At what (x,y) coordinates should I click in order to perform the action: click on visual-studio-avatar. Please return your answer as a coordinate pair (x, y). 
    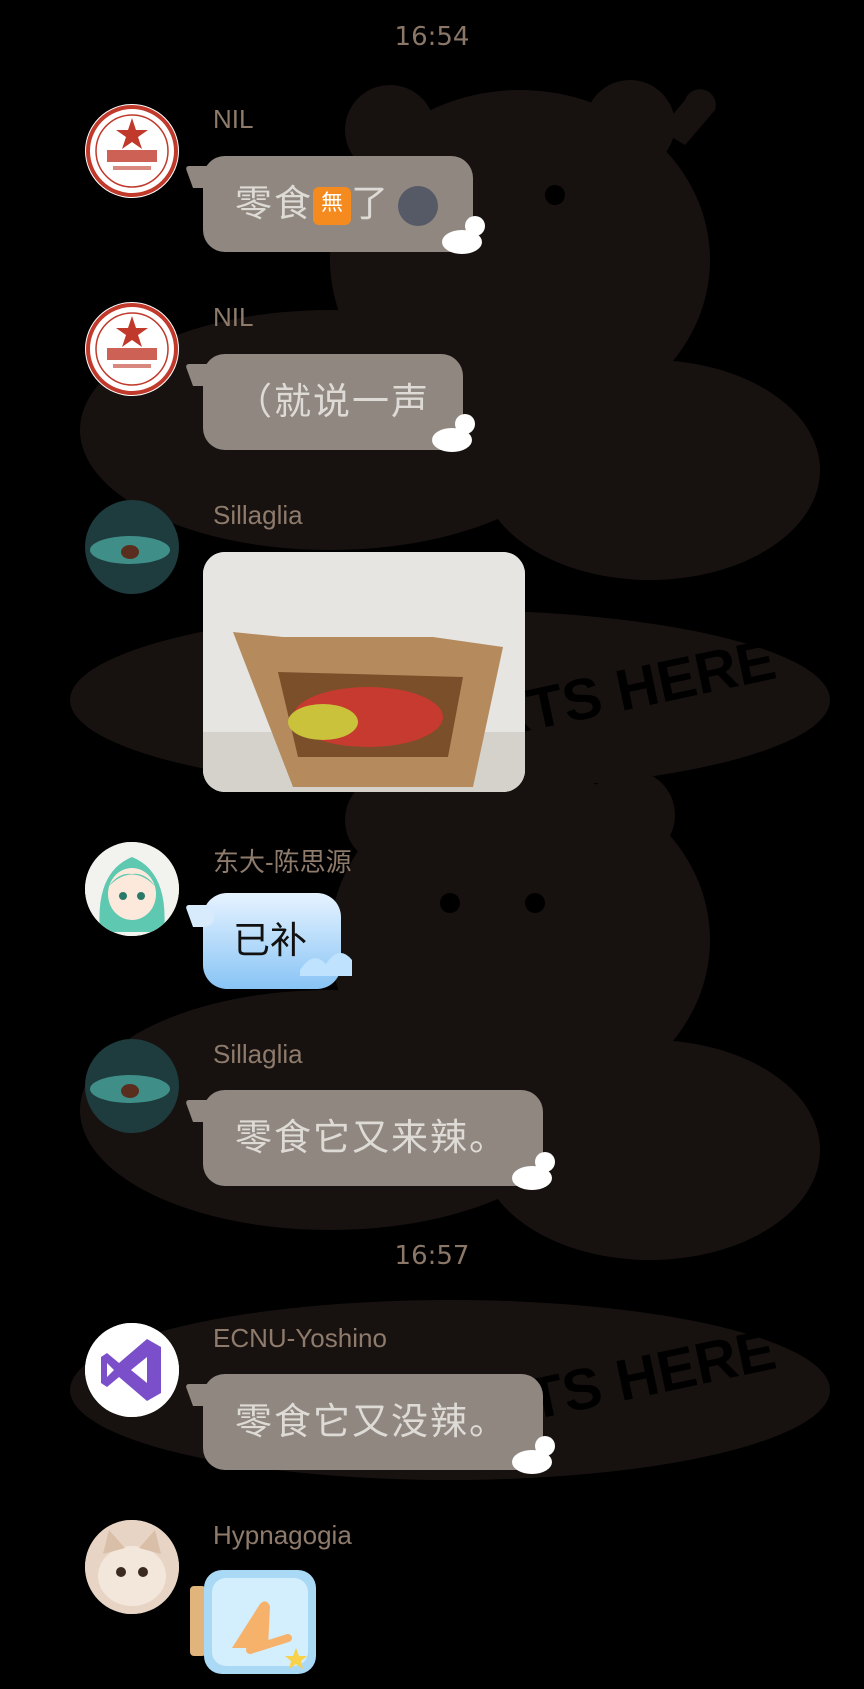
    Looking at the image, I should click on (132, 1370).